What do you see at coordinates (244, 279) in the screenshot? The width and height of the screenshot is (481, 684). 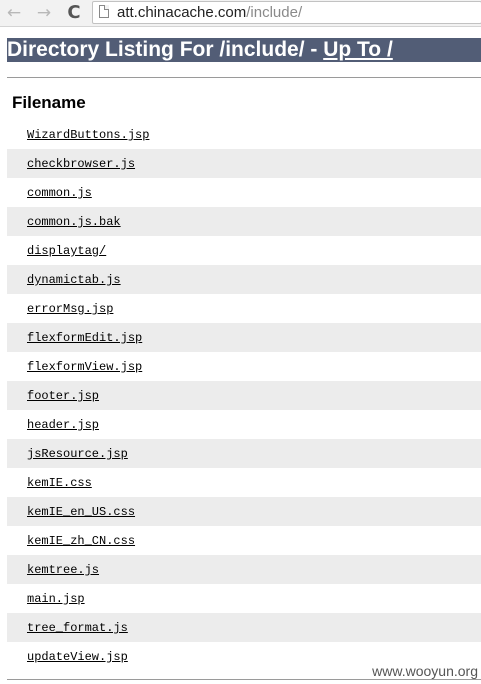 I see `list-item: dynamictab.js` at bounding box center [244, 279].